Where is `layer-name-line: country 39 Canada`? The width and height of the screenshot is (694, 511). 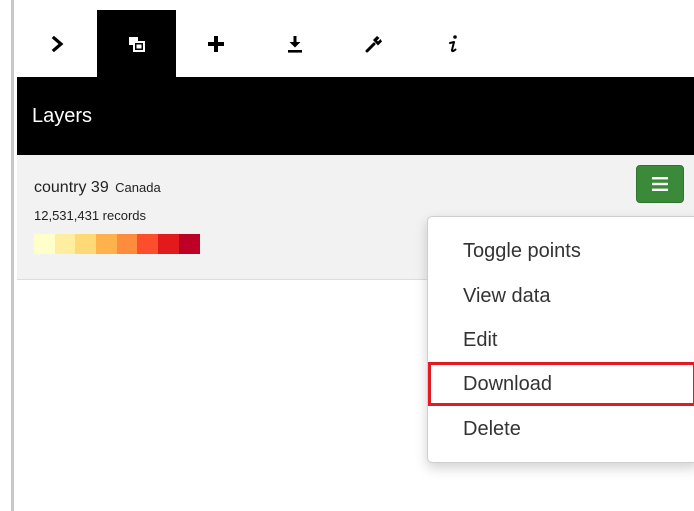 layer-name-line: country 39 Canada is located at coordinates (97, 188).